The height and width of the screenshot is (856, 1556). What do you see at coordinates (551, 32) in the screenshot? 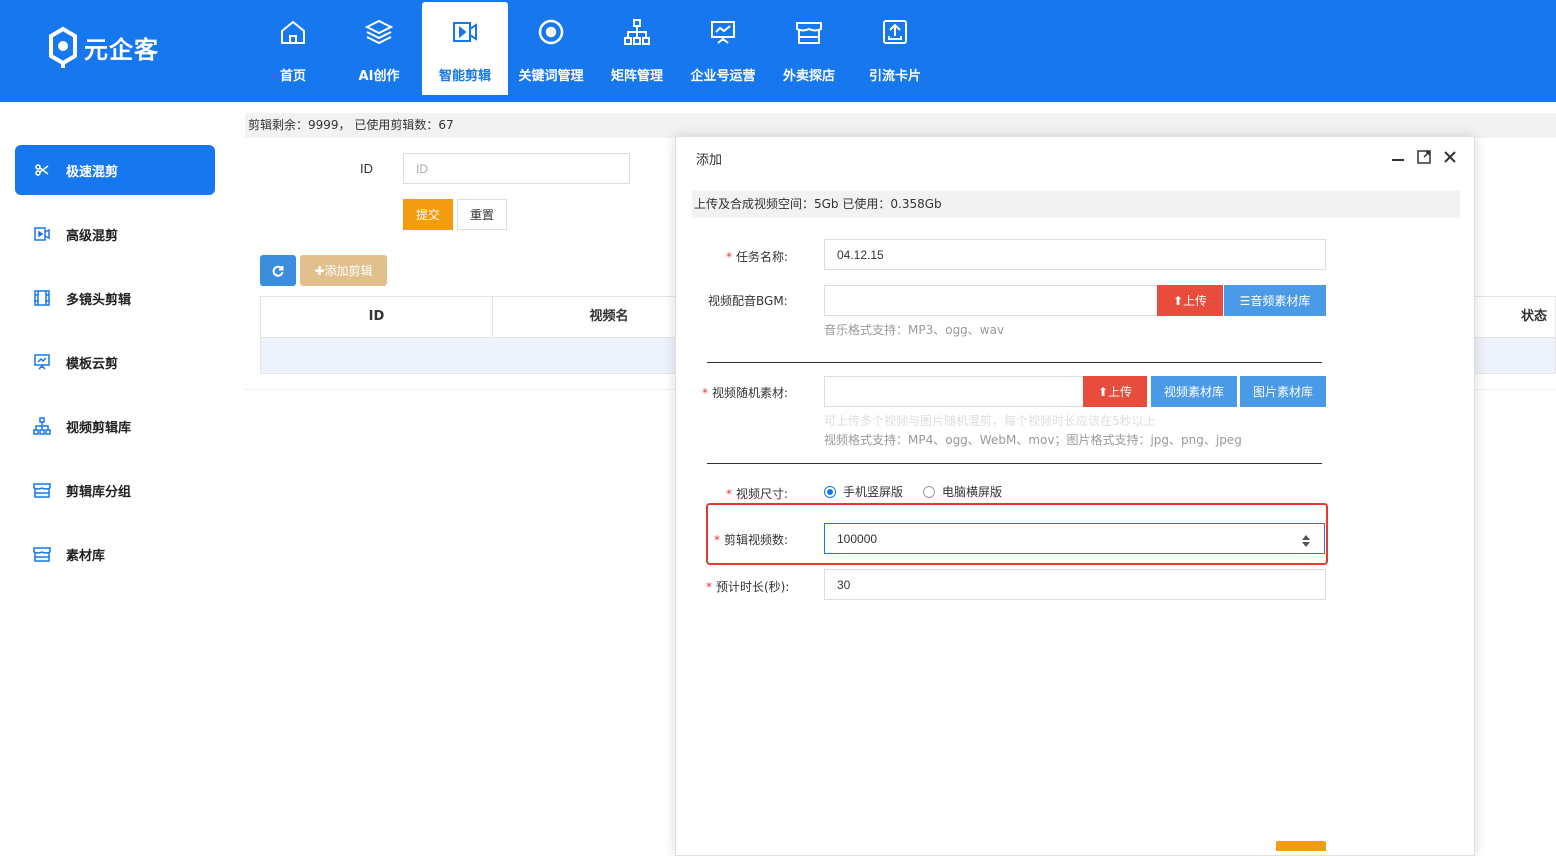
I see `target-icon` at bounding box center [551, 32].